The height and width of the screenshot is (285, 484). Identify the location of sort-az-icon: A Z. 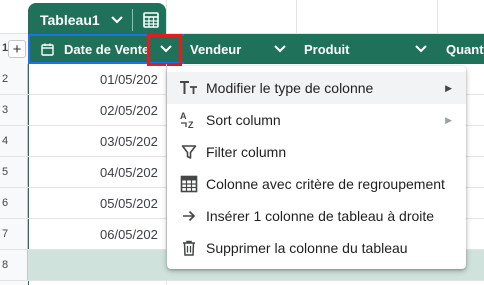
(189, 120).